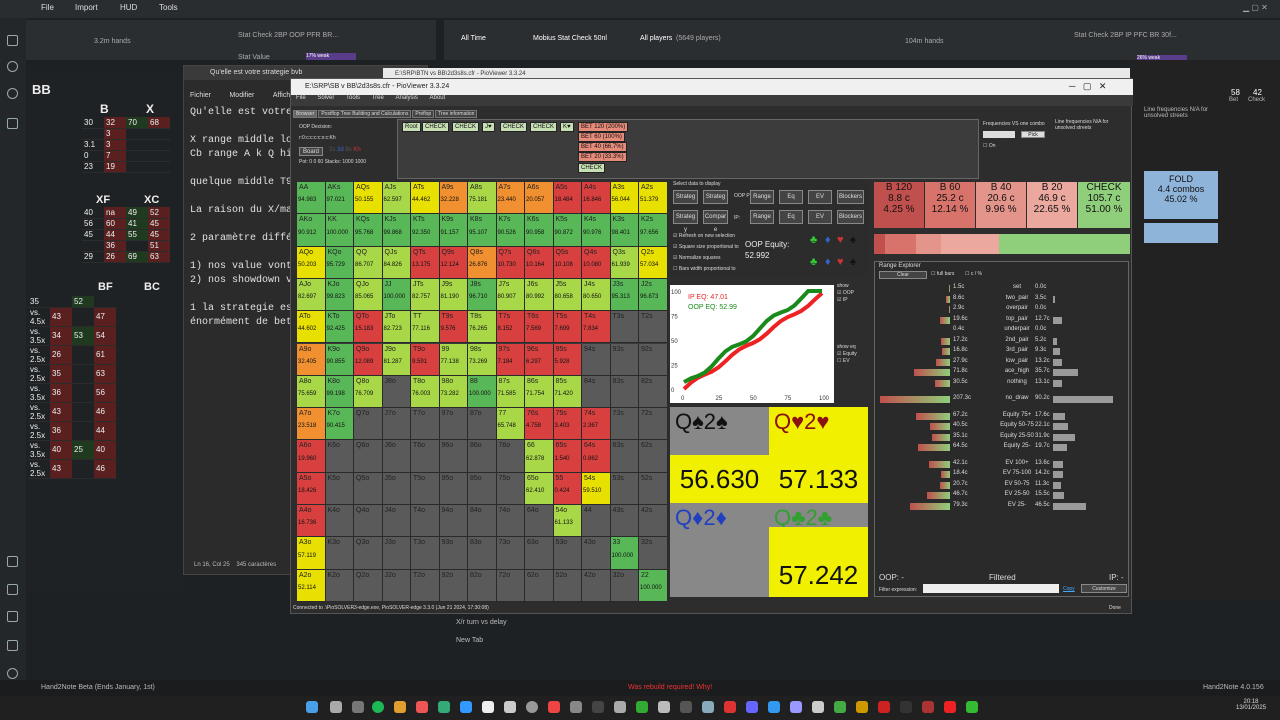 Image resolution: width=1280 pixels, height=720 pixels. I want to click on folder-icon, so click(400, 707).